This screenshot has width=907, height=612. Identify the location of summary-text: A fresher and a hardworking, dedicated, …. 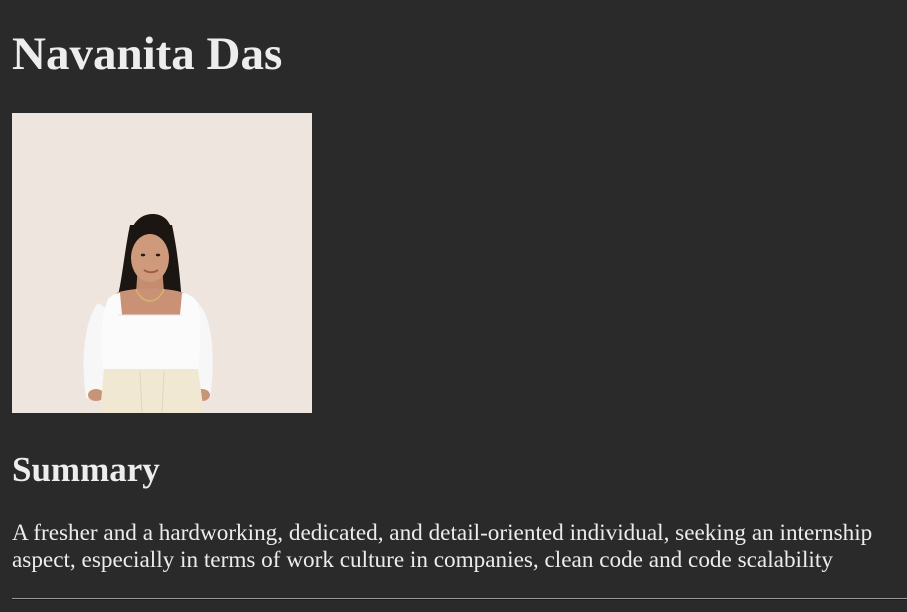
(459, 547).